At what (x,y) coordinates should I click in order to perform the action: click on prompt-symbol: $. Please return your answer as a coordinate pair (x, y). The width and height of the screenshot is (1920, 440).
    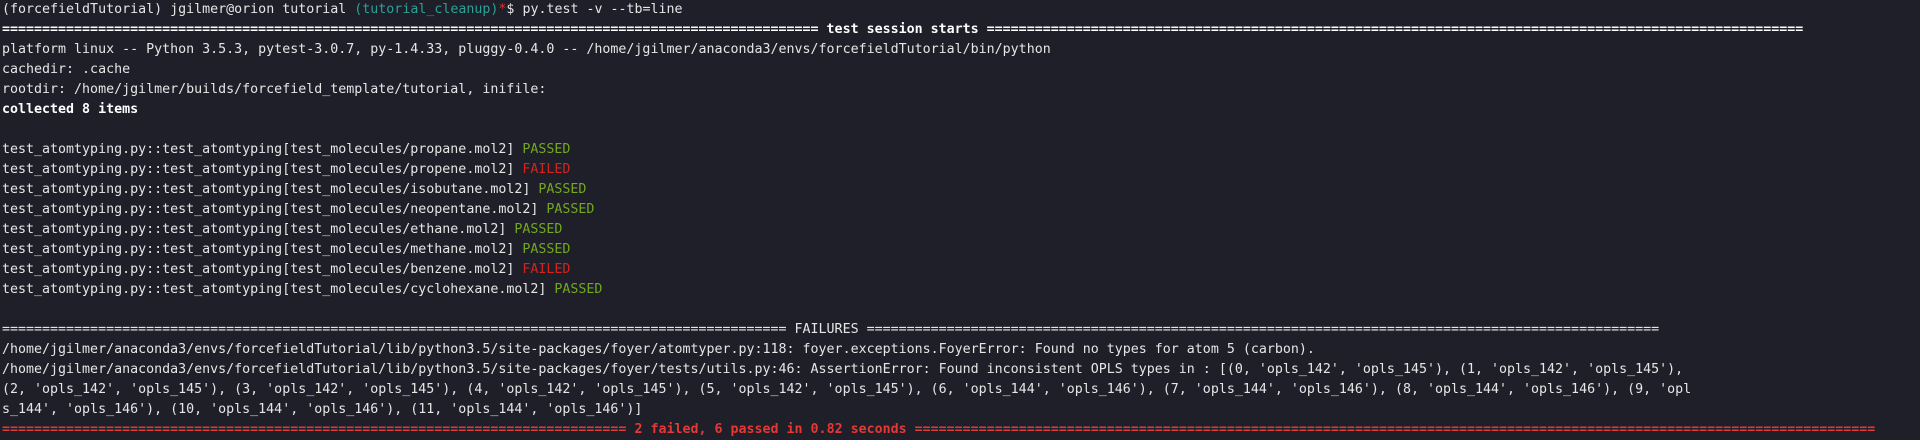
    Looking at the image, I should click on (510, 9).